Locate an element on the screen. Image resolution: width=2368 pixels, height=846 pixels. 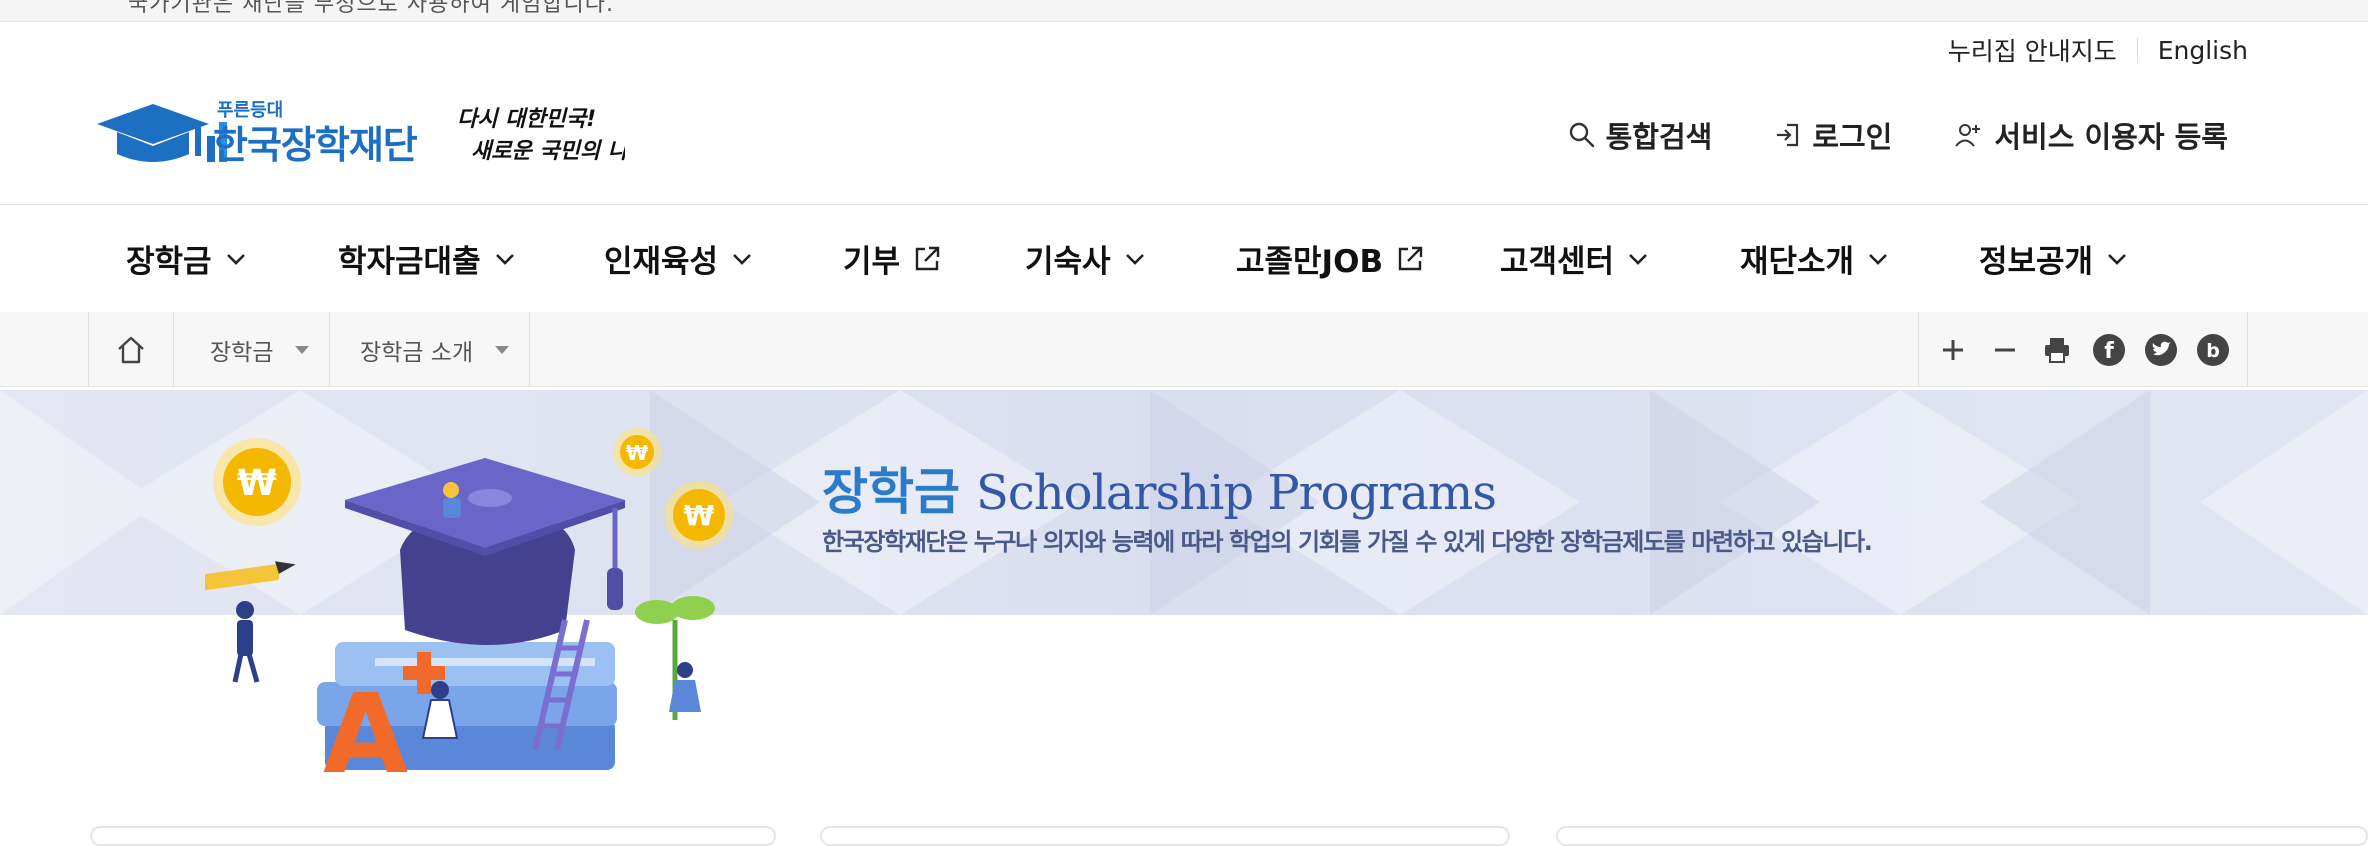
utility-links: 누리집 안내지도 English is located at coordinates (2098, 50).